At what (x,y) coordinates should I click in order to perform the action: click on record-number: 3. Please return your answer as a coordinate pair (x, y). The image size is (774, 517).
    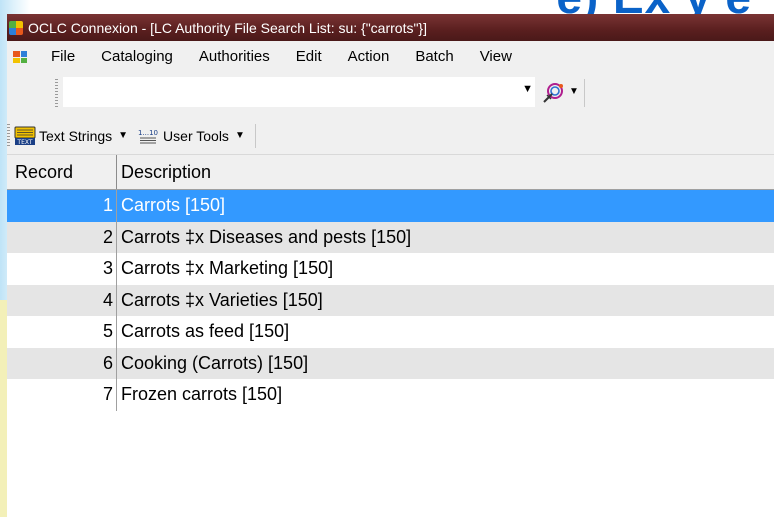
    Looking at the image, I should click on (62, 269).